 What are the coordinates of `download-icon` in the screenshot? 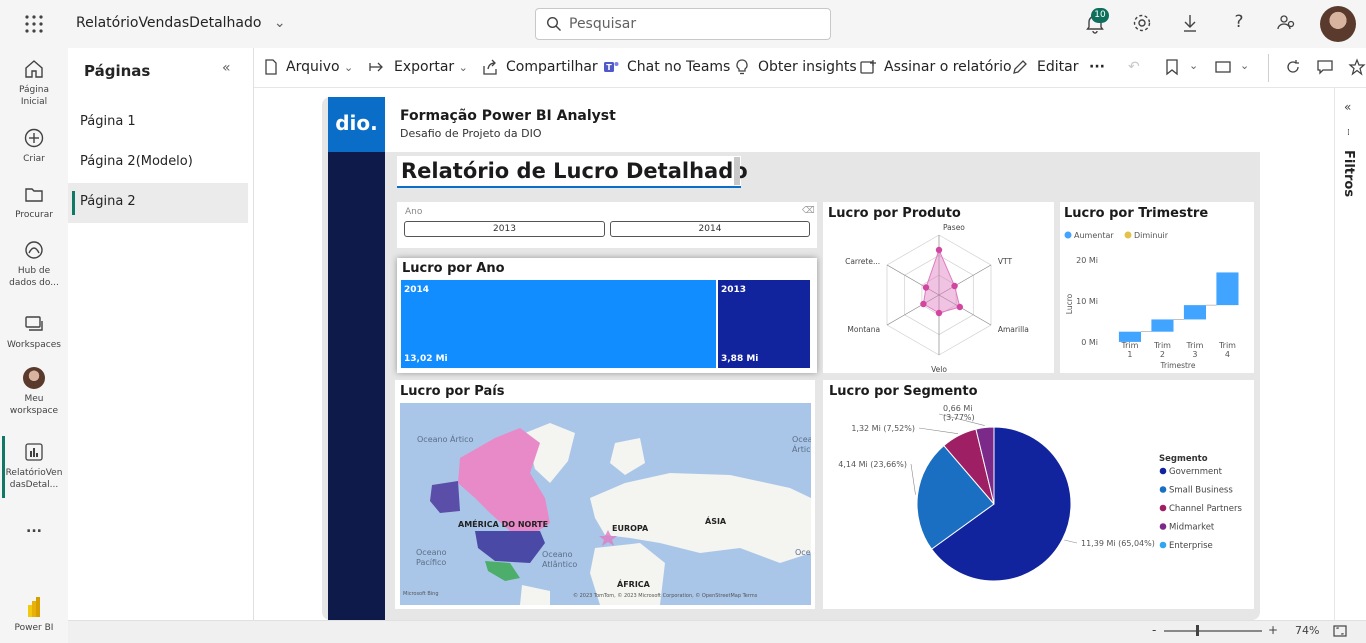 It's located at (1191, 24).